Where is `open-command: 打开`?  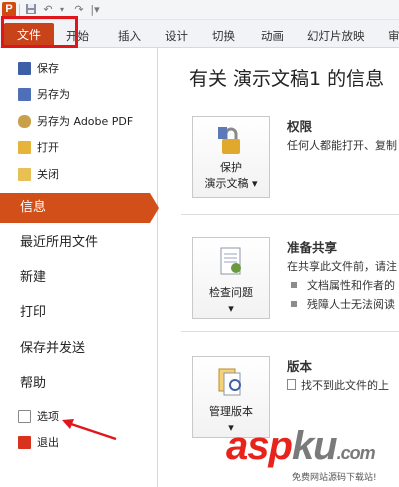 open-command: 打开 is located at coordinates (79, 147).